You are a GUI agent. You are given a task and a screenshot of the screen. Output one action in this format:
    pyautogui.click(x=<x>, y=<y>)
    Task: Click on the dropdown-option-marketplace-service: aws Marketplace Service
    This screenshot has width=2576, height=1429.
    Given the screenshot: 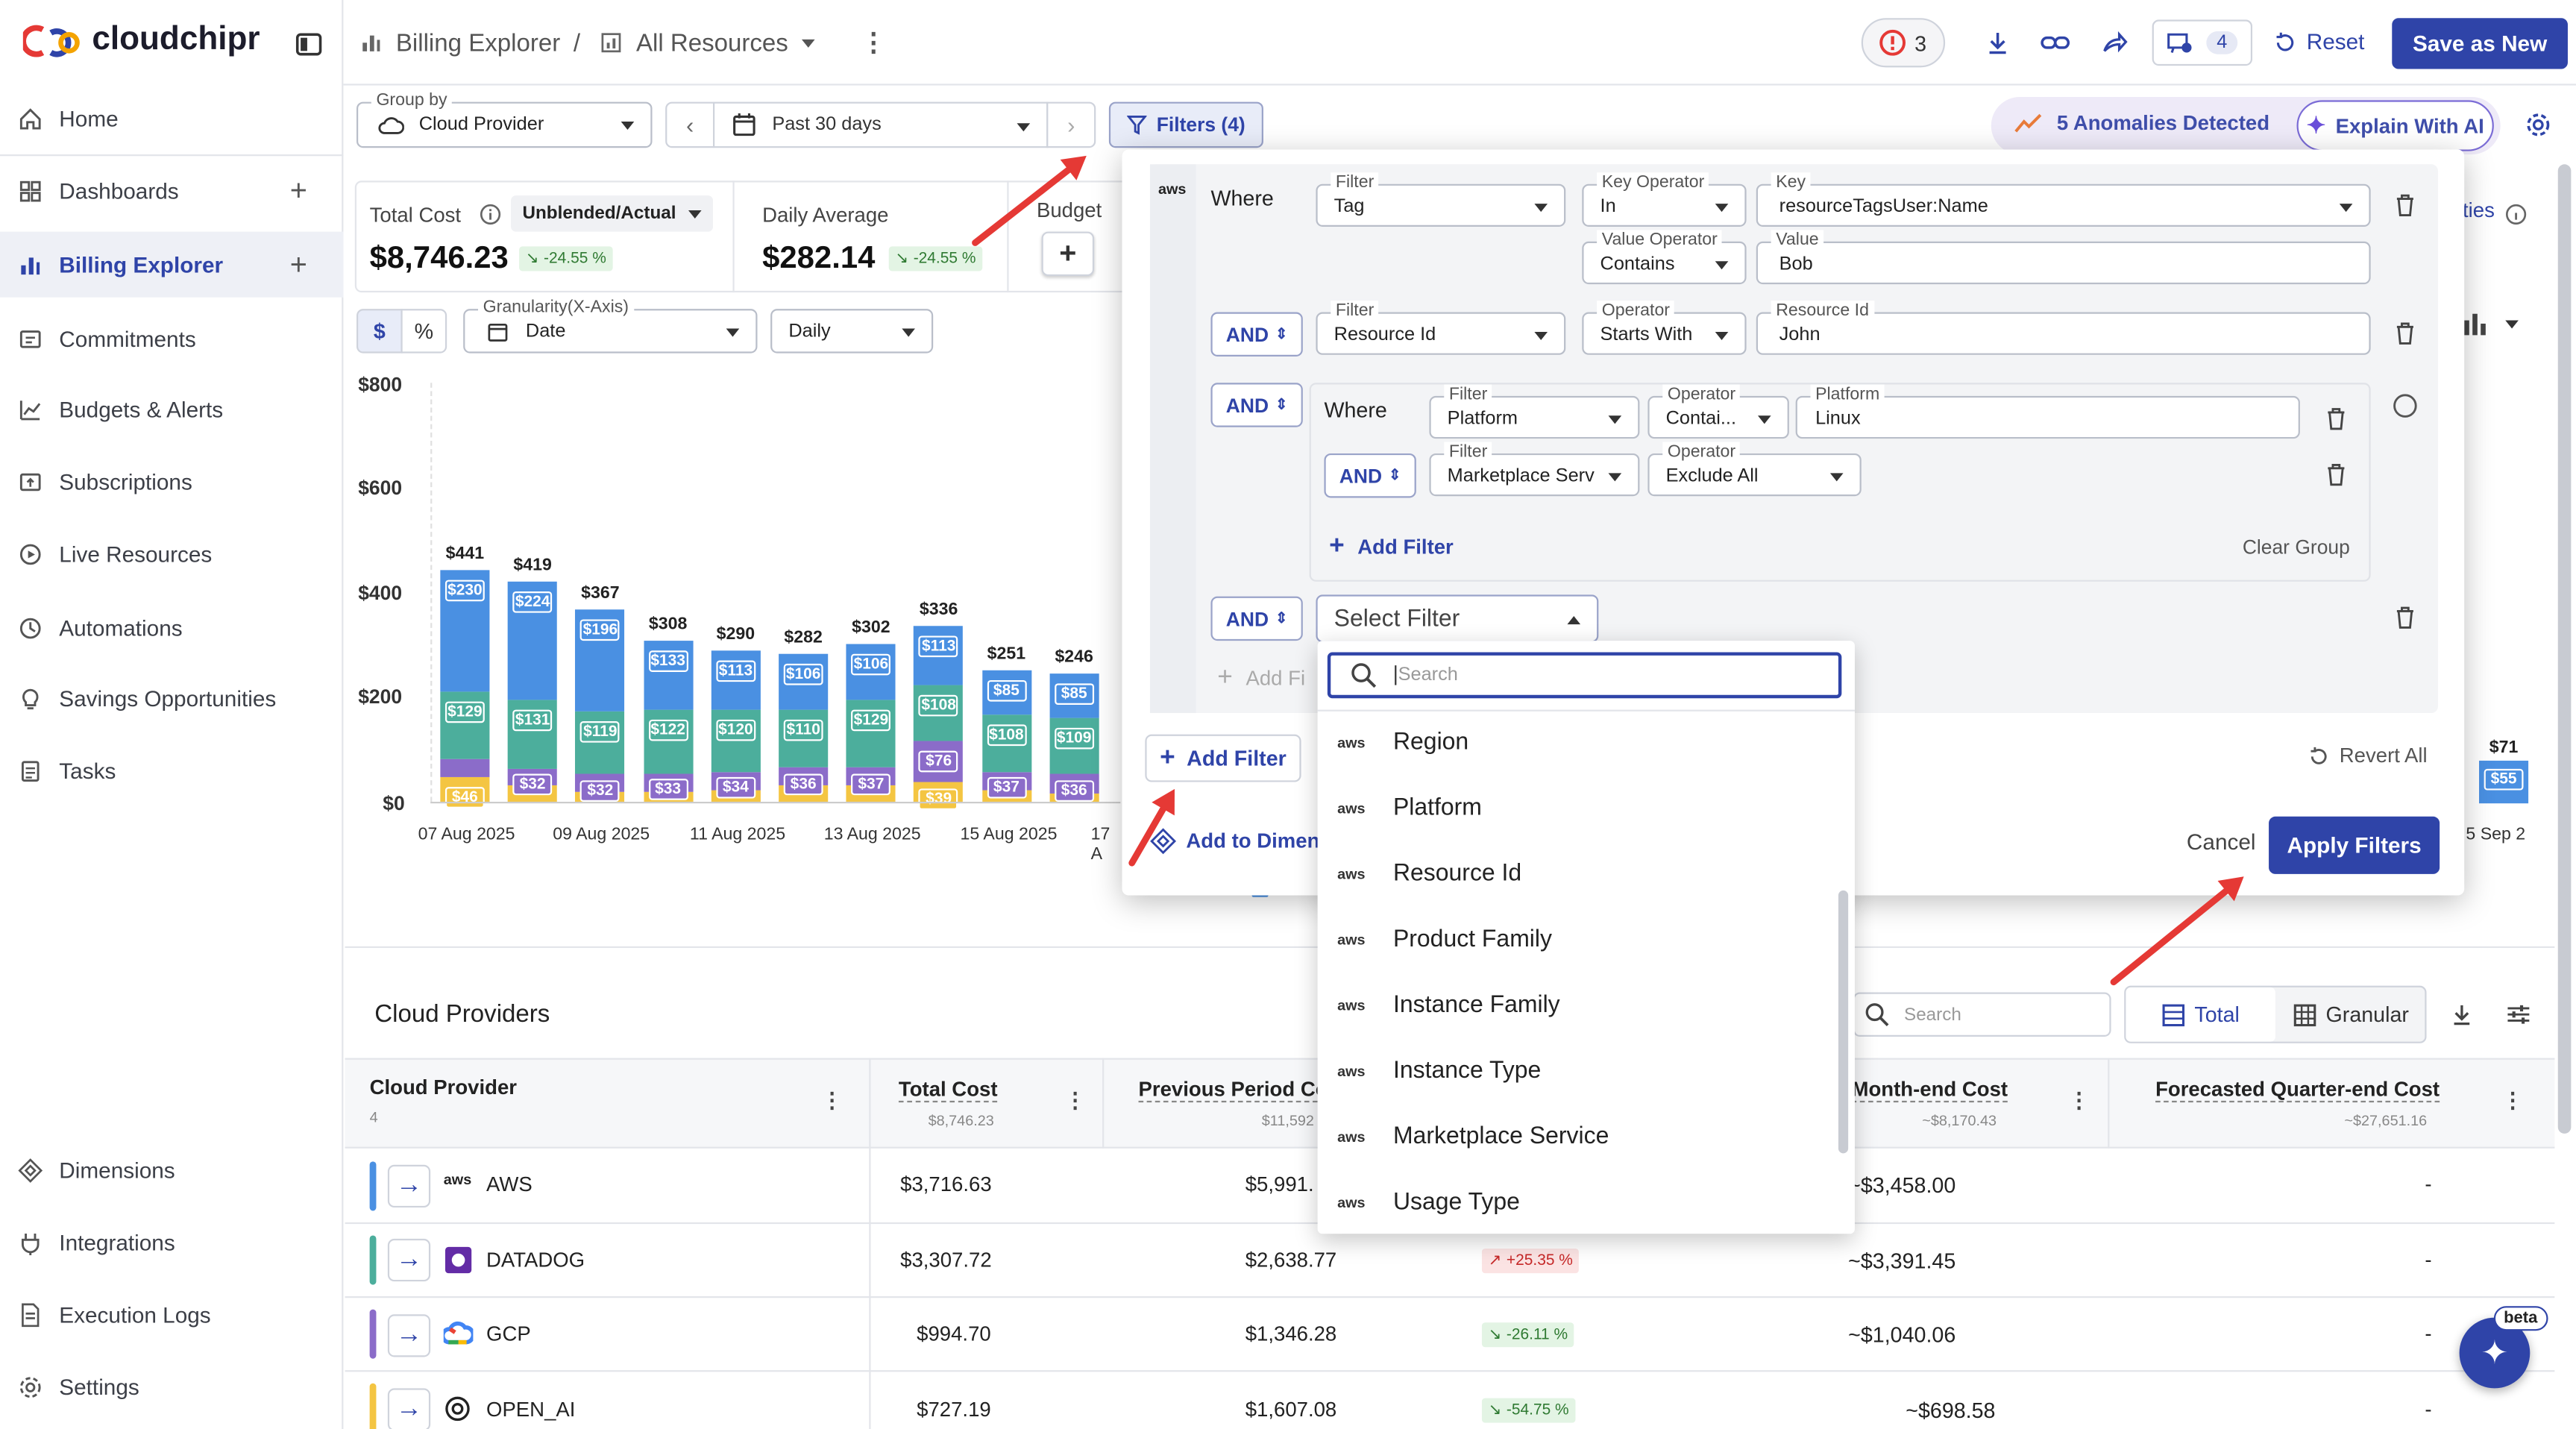 What is the action you would take?
    pyautogui.click(x=1473, y=1136)
    